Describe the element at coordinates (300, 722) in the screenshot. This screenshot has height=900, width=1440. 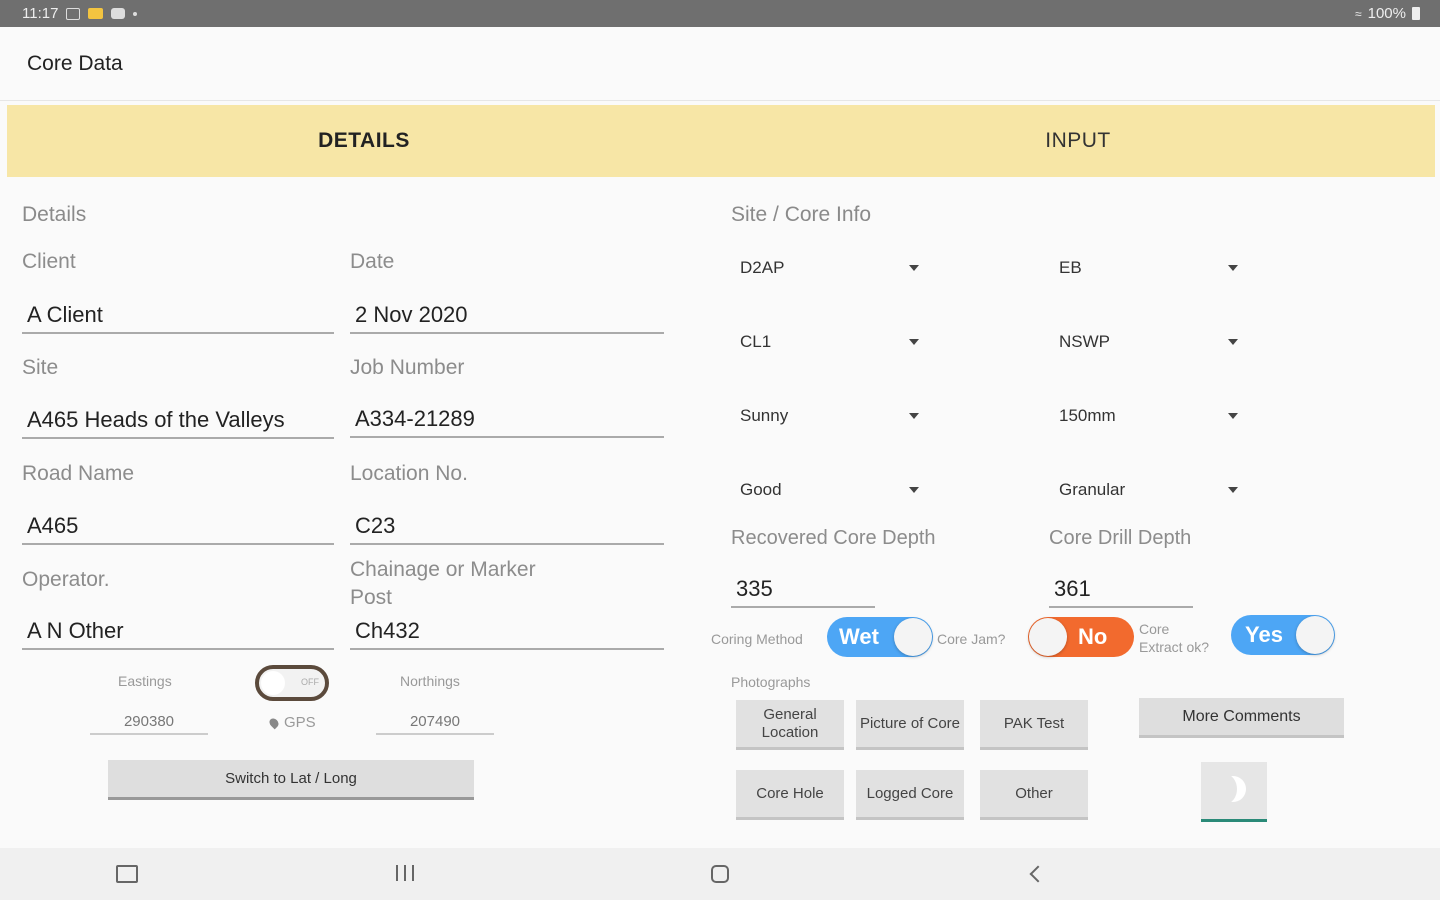
I see `gps-label: GPS` at that location.